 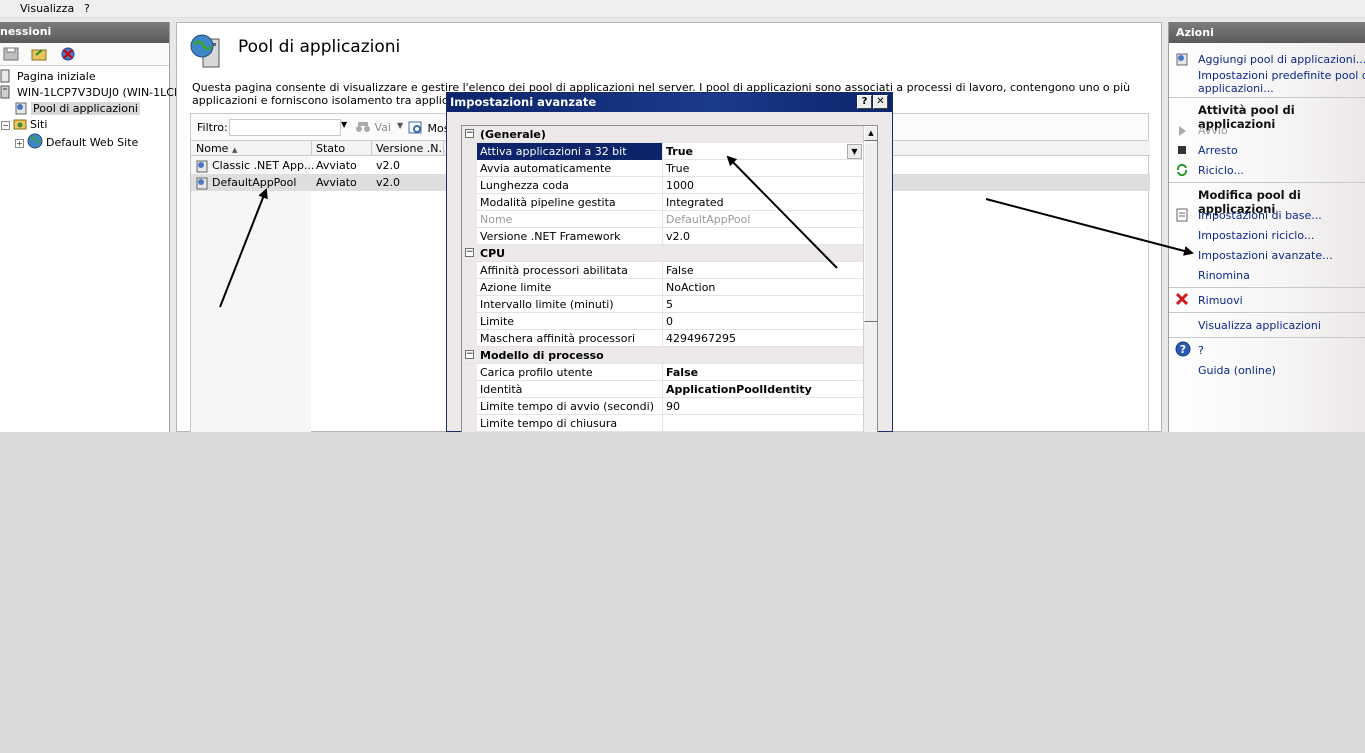 What do you see at coordinates (97, 93) in the screenshot?
I see `tree-item-server: WIN-1LCP7V3DUJ0 (WIN-1LCP7V` at bounding box center [97, 93].